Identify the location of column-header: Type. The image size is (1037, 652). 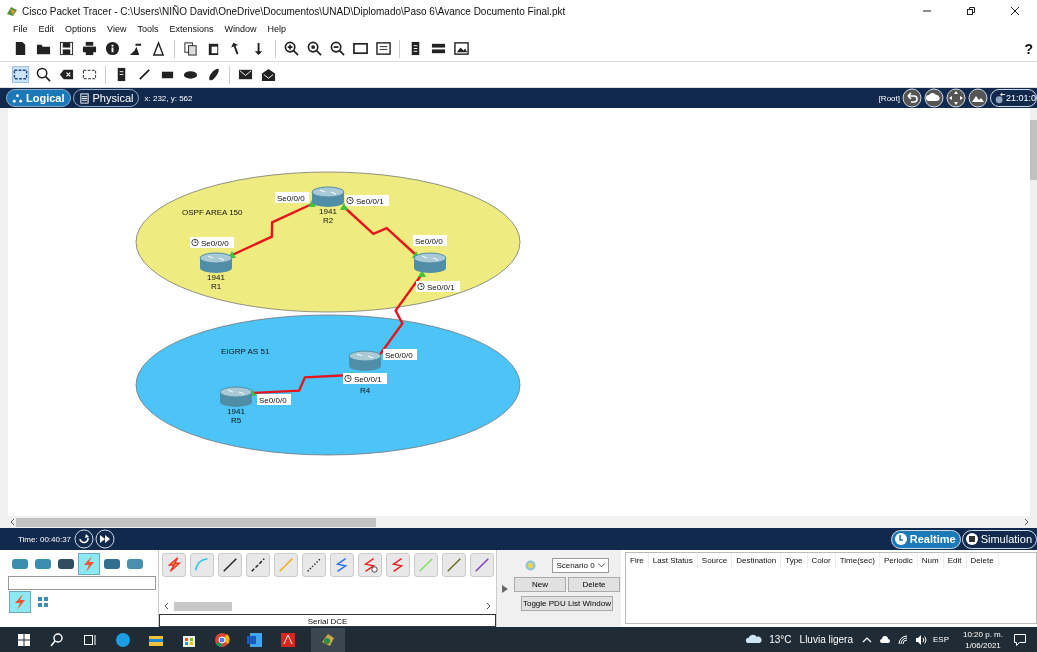
(794, 560).